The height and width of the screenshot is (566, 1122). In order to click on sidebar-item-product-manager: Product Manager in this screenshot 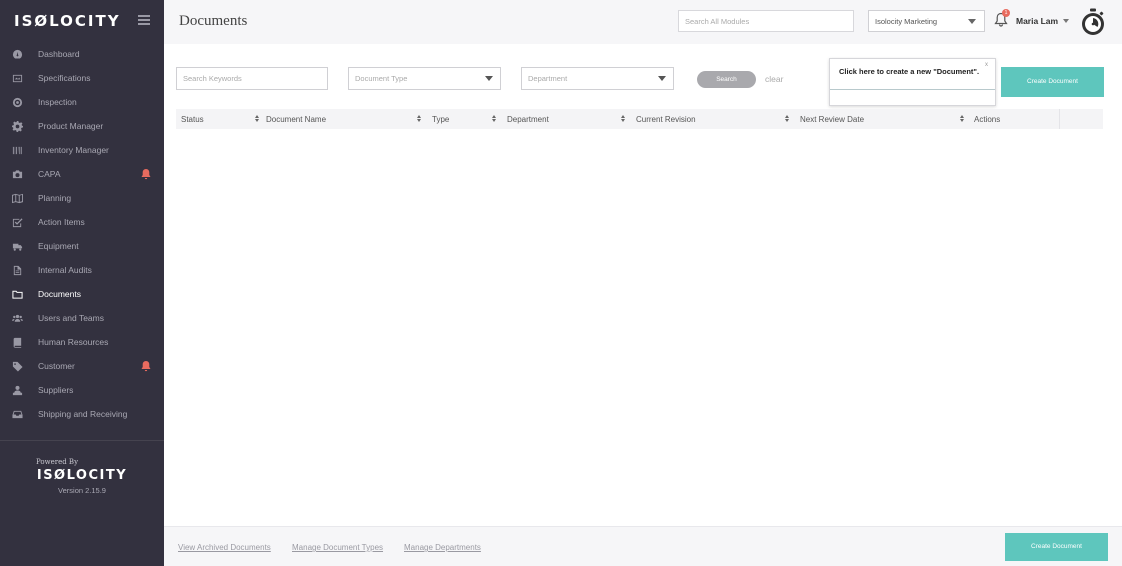, I will do `click(82, 126)`.